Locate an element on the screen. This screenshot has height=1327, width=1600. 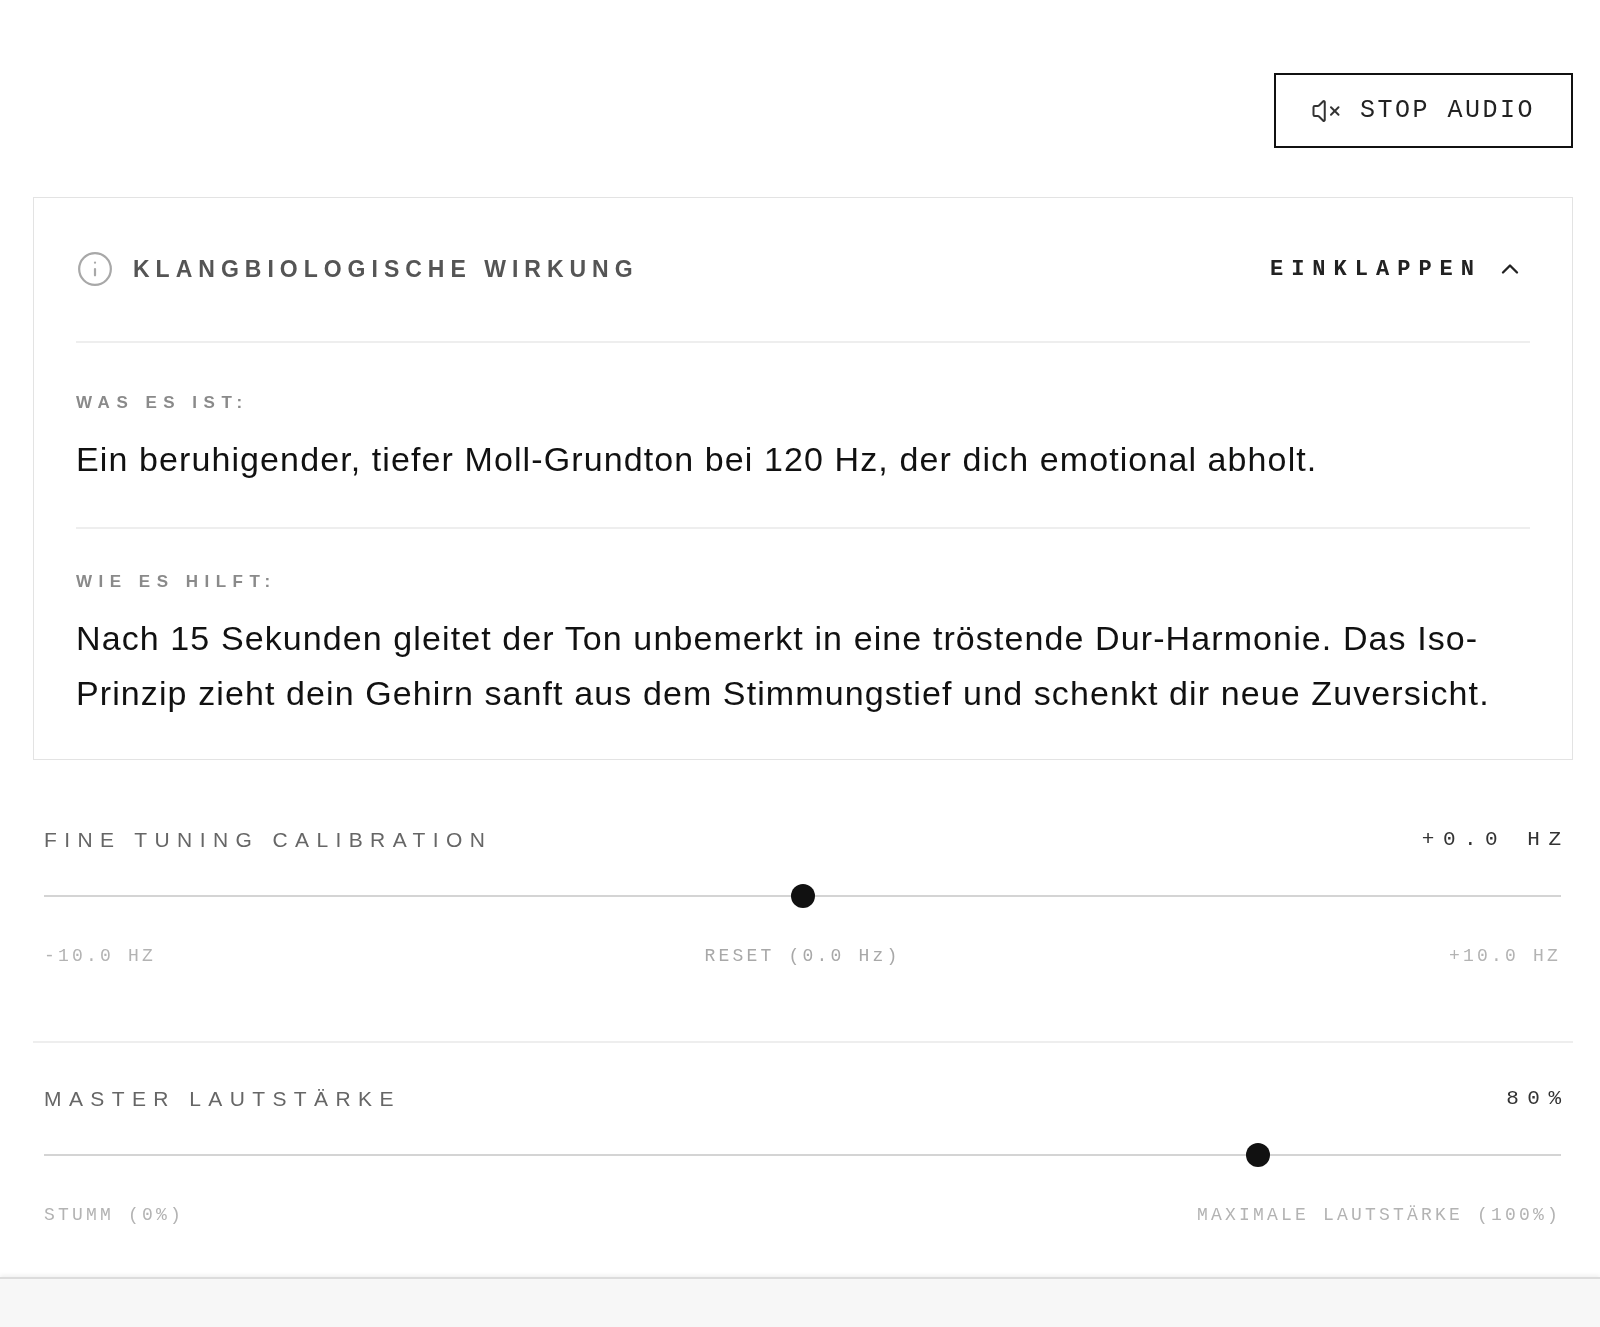
range-max-label: +10.0 HZ is located at coordinates (1505, 956).